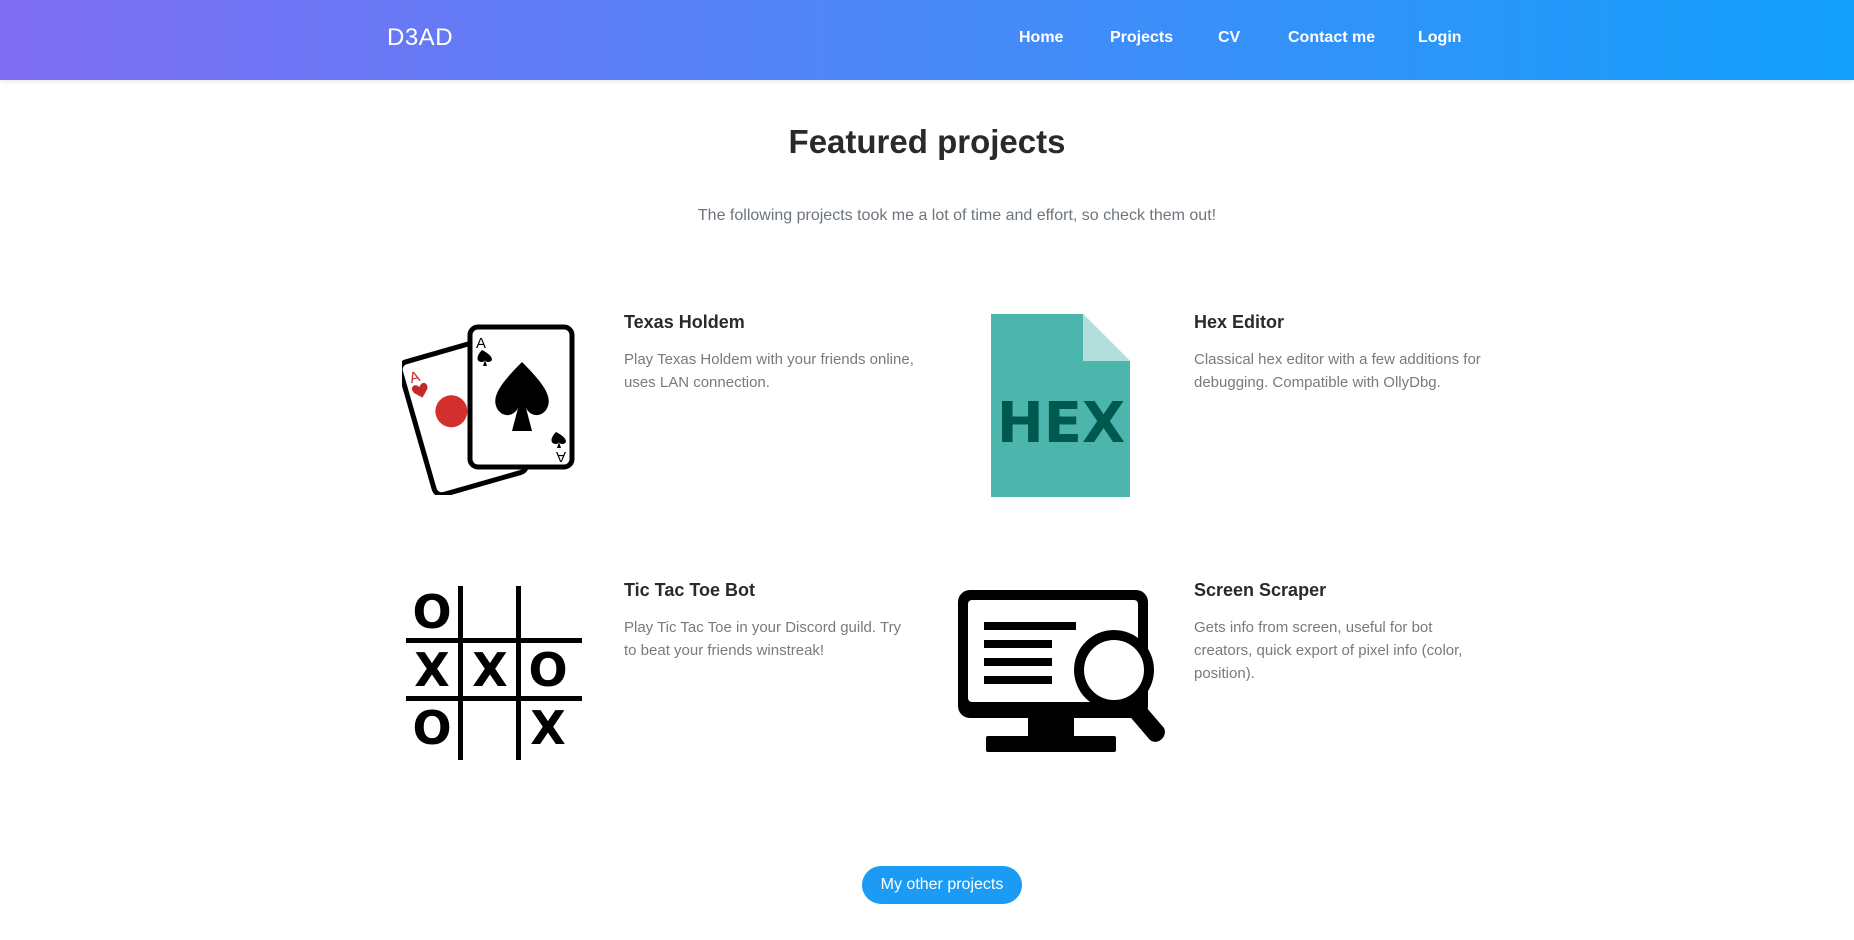 This screenshot has width=1854, height=940. Describe the element at coordinates (1061, 671) in the screenshot. I see `screen-search-icon` at that location.